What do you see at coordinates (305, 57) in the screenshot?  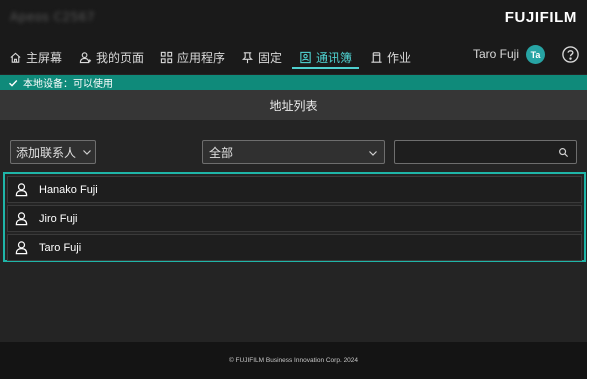 I see `address-book-icon` at bounding box center [305, 57].